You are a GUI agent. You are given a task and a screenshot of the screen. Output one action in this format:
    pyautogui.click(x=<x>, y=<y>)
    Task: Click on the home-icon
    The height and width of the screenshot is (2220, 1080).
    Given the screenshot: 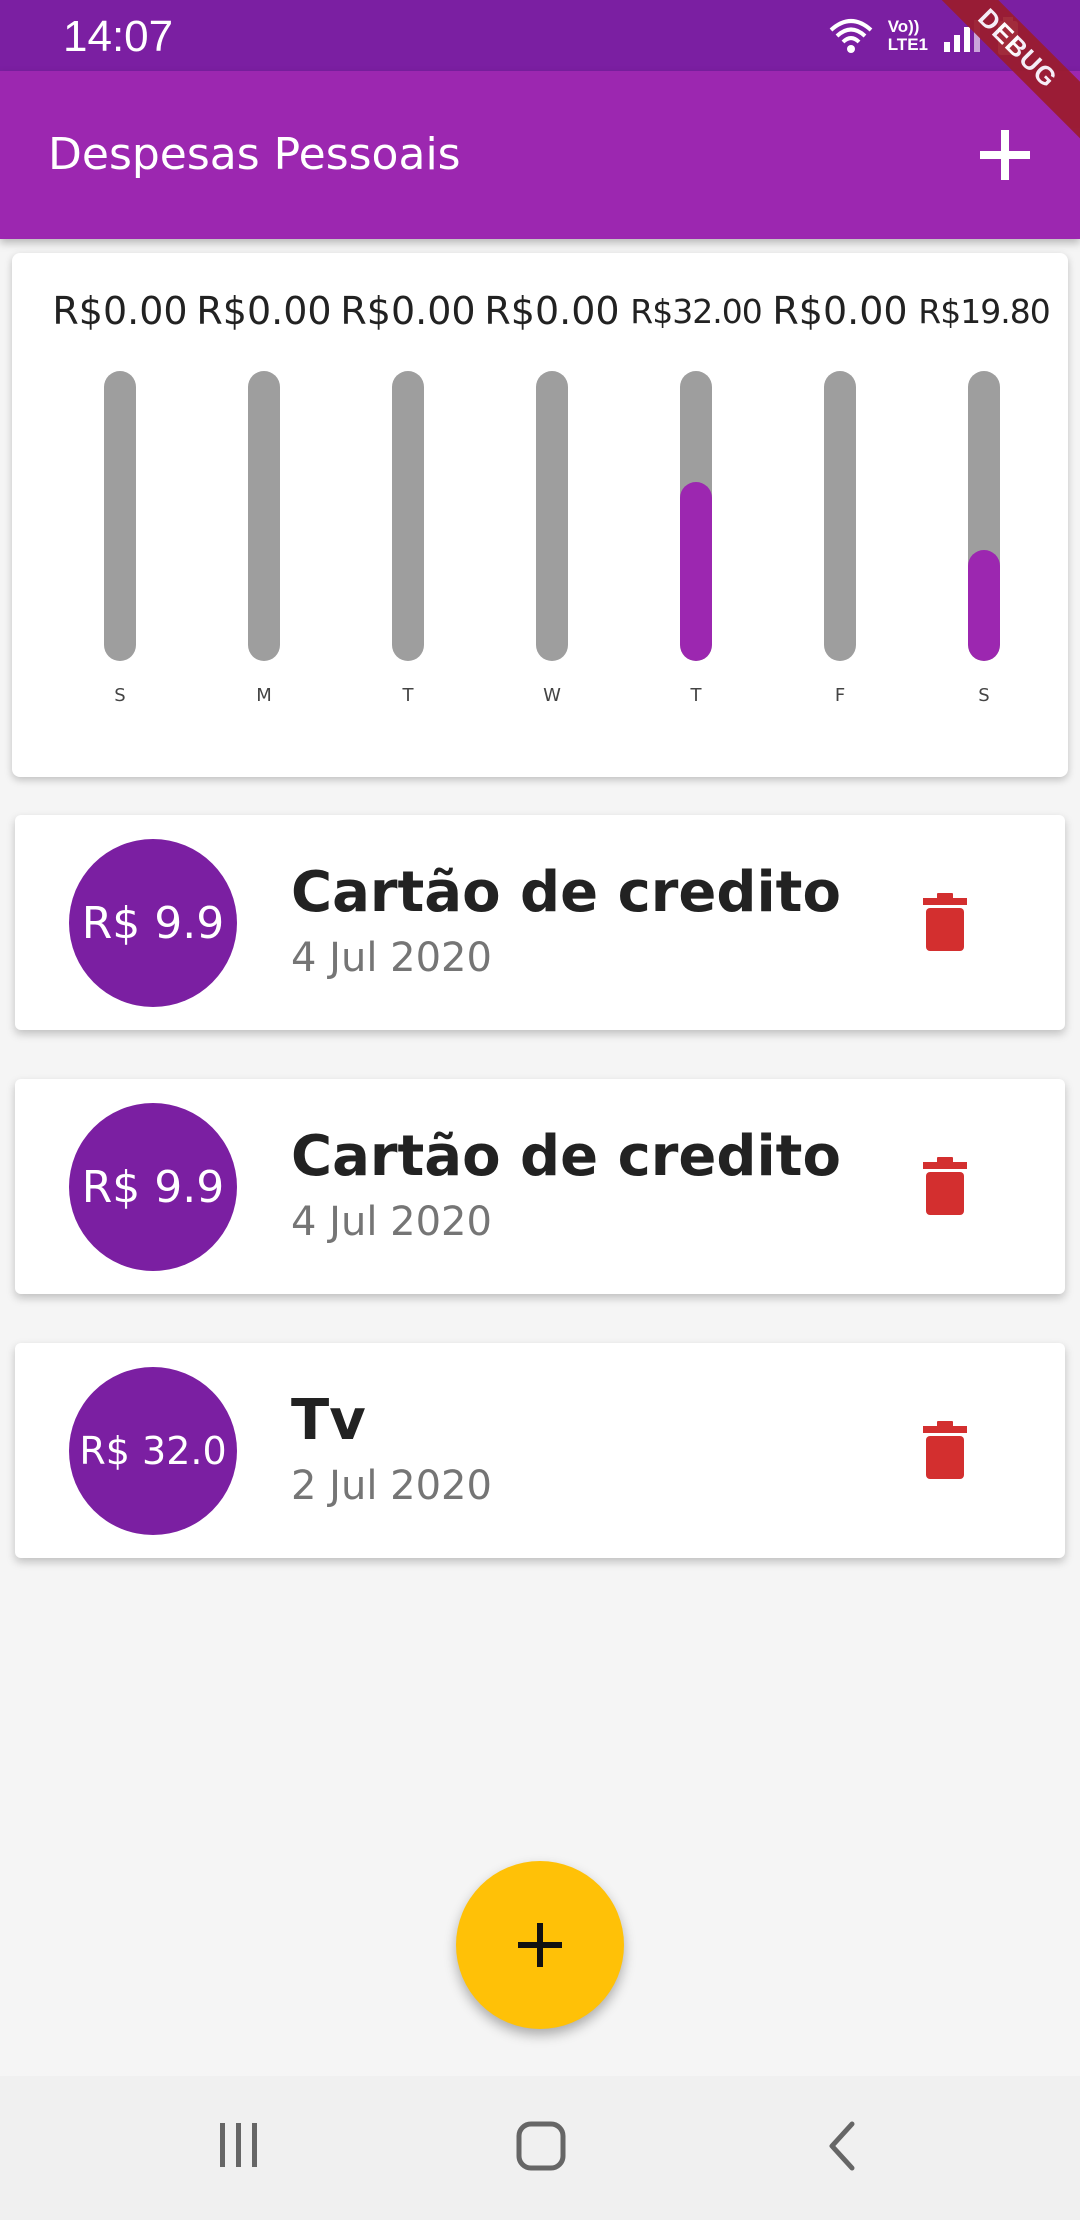 What is the action you would take?
    pyautogui.click(x=541, y=2146)
    